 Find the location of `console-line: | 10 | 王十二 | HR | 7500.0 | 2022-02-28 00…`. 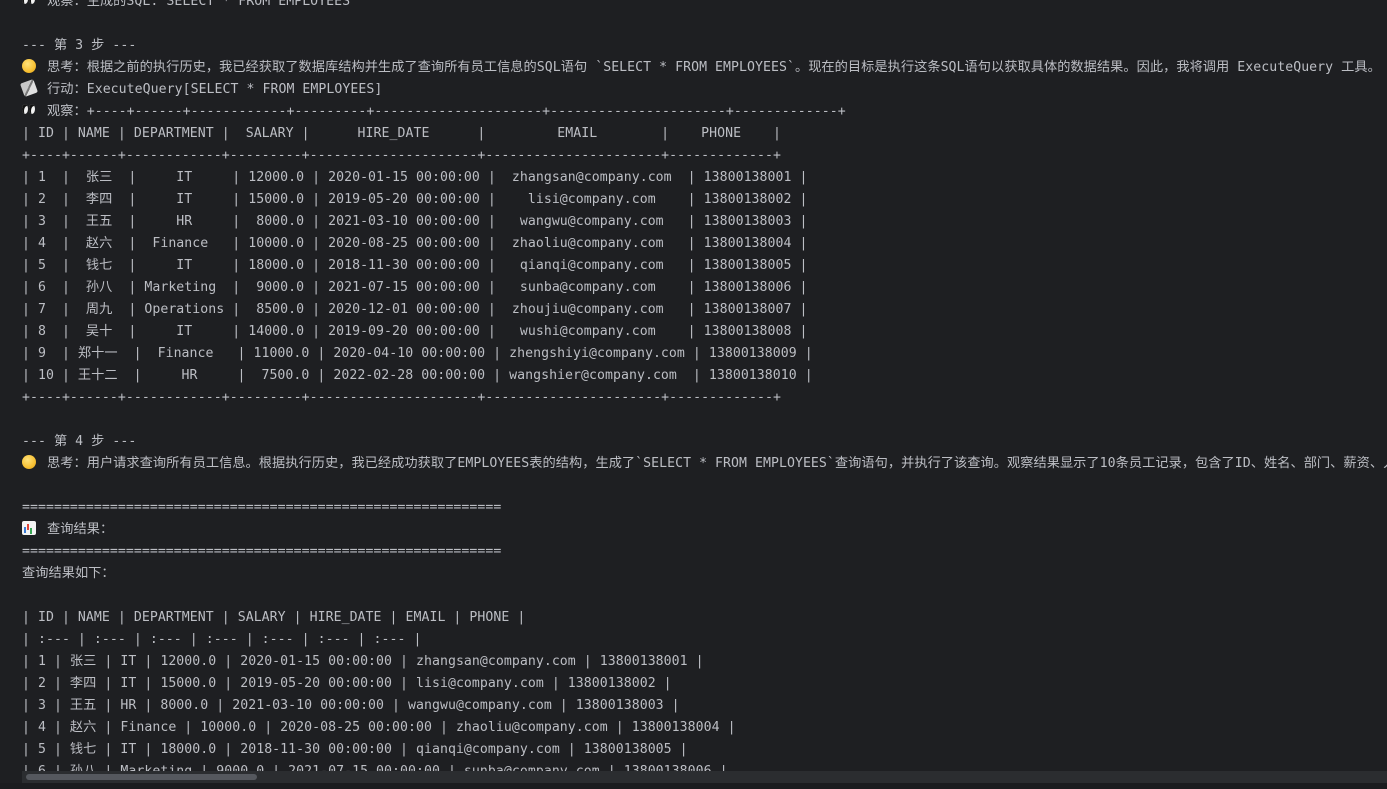

console-line: | 10 | 王十二 | HR | 7500.0 | 2022-02-28 00… is located at coordinates (693, 376).